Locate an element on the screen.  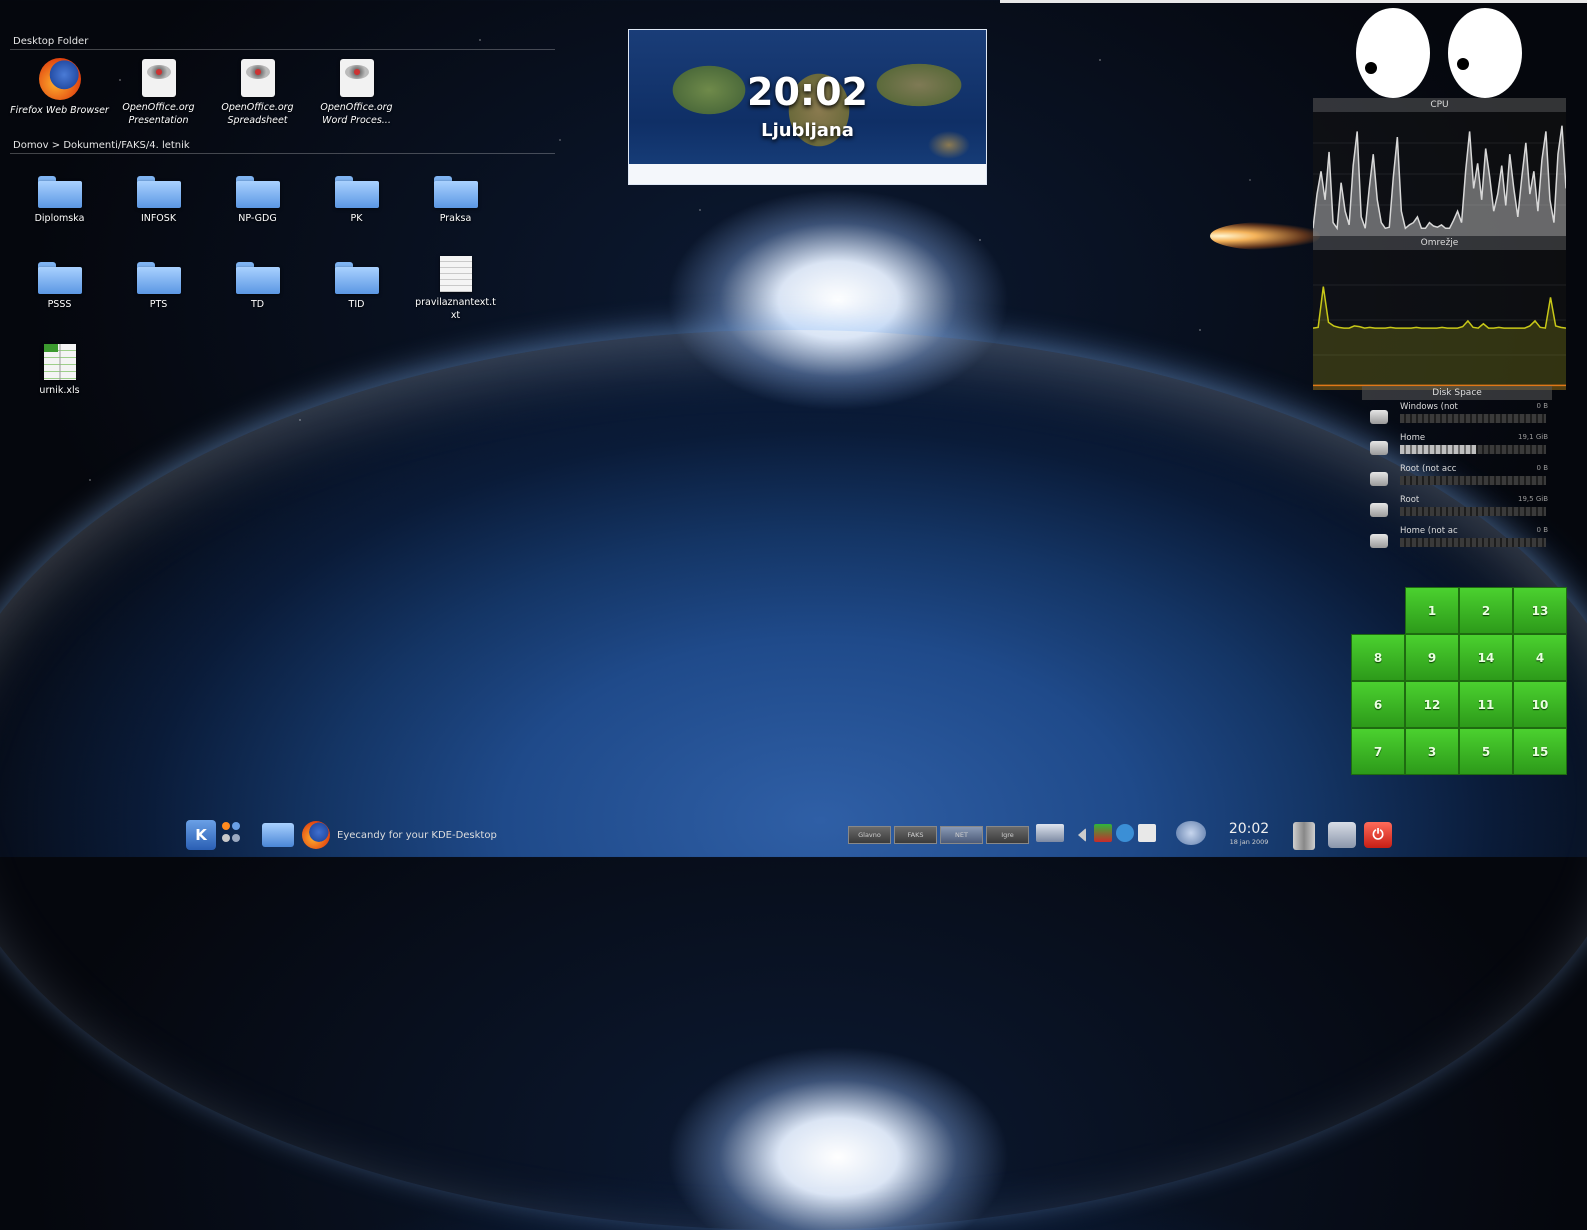
file-item-urnik: urnik.xls is located at coordinates (59, 383).